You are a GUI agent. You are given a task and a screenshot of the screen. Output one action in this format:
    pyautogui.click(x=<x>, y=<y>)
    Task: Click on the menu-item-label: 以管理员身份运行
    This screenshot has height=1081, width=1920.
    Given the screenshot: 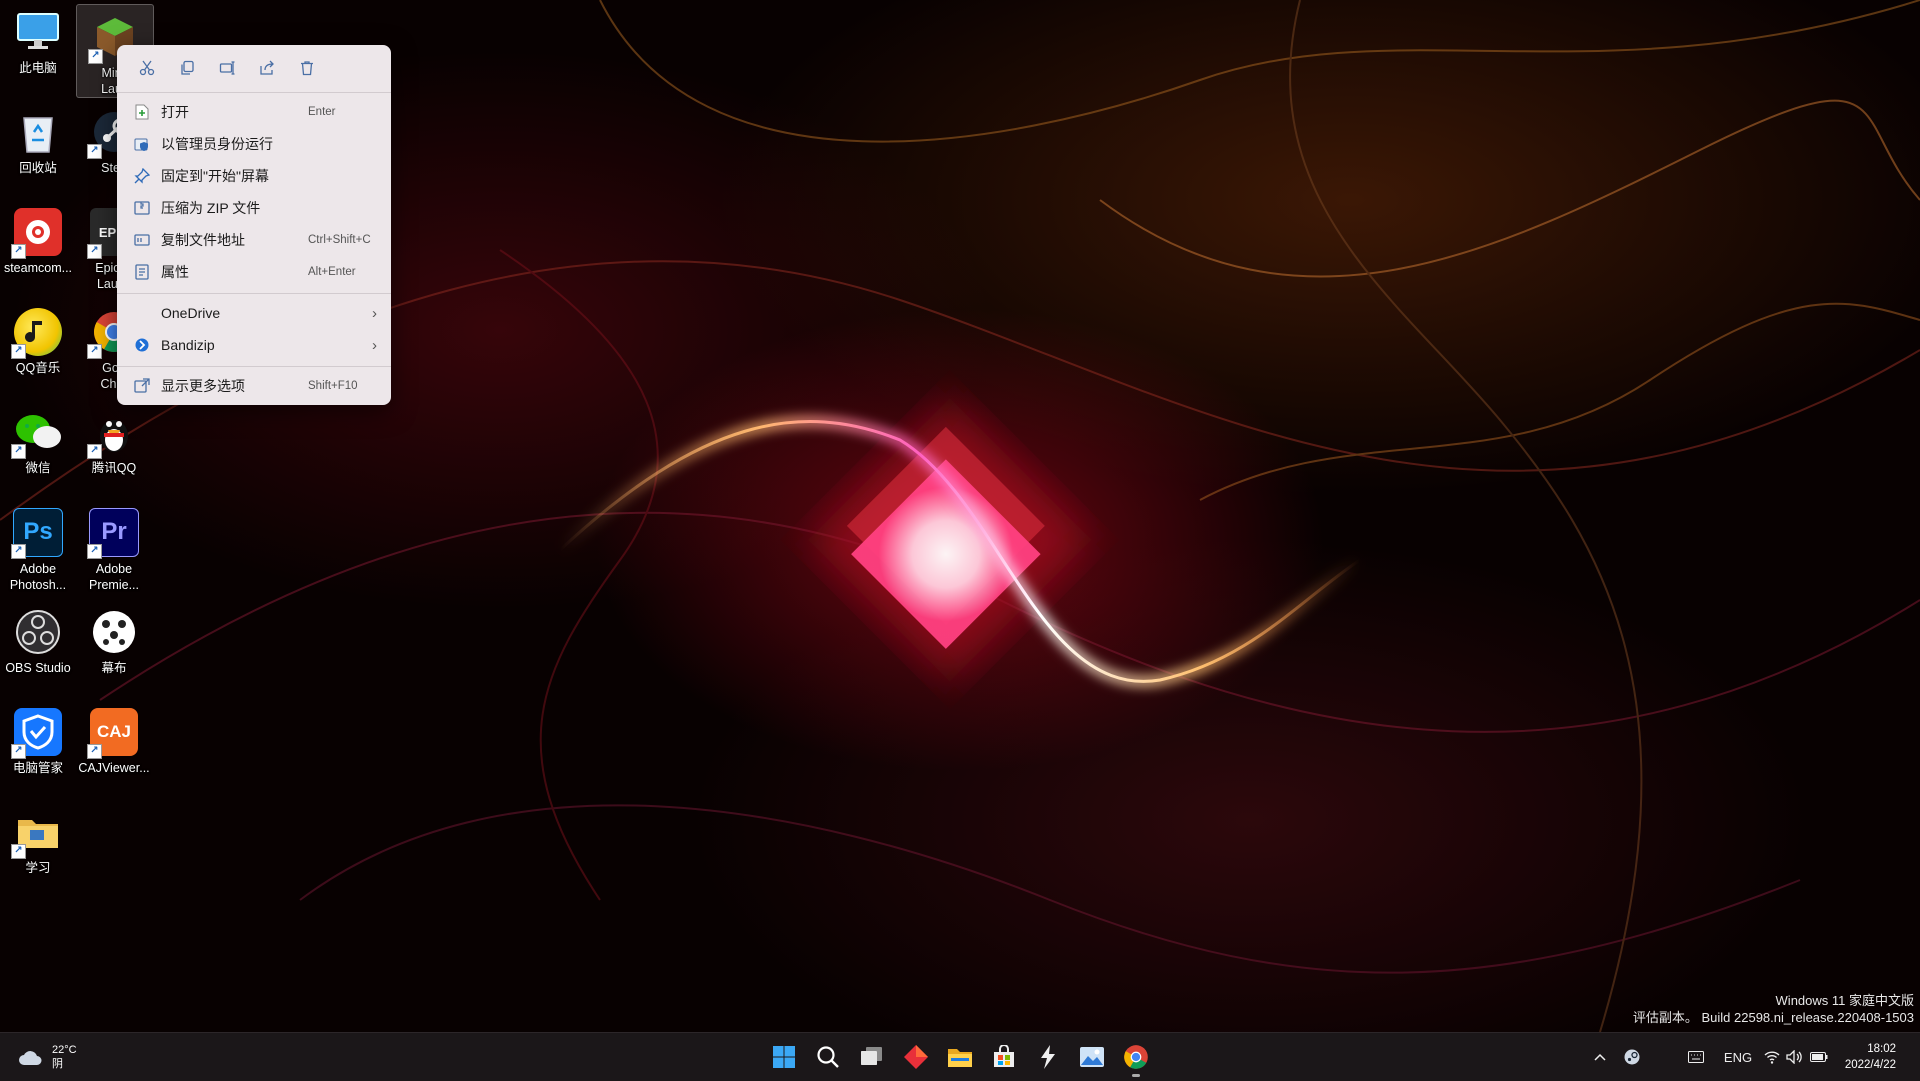 What is the action you would take?
    pyautogui.click(x=217, y=144)
    